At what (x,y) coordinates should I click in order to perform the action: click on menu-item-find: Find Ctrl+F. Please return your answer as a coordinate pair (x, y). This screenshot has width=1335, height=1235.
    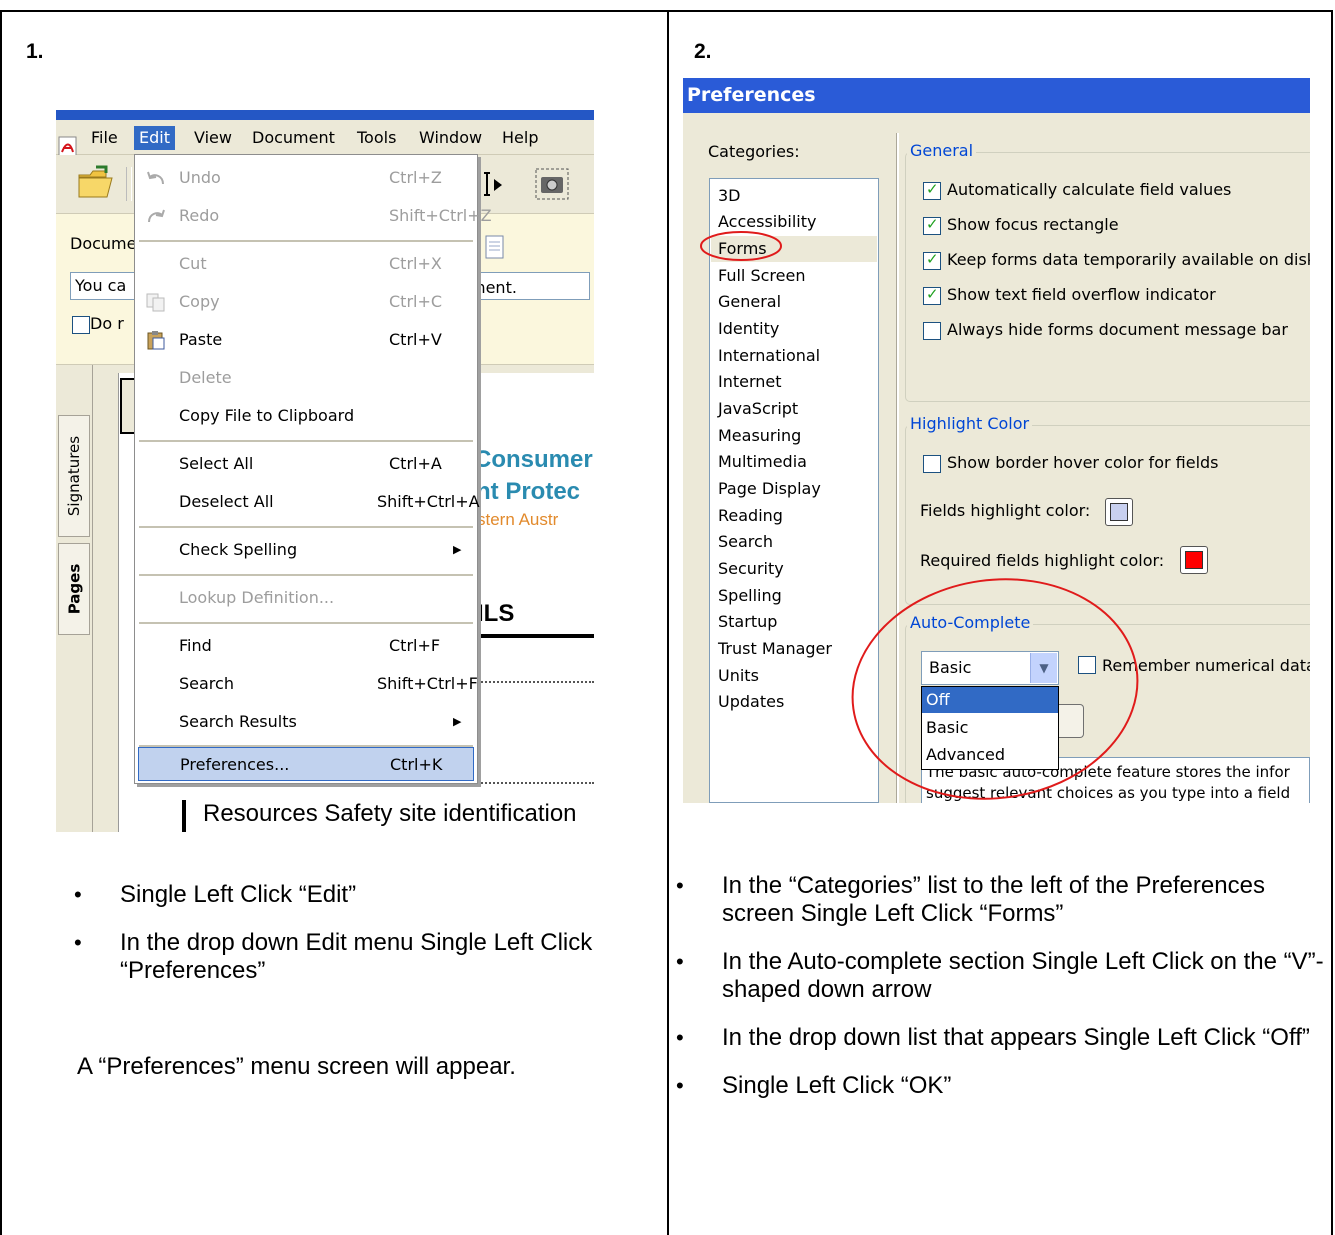
    Looking at the image, I should click on (306, 646).